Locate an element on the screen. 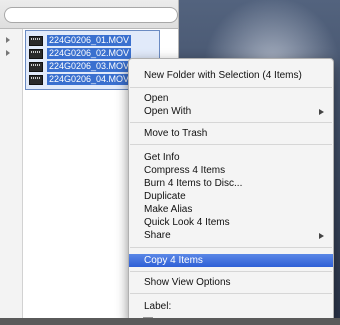  menu-item-label: Duplicate is located at coordinates (165, 196).